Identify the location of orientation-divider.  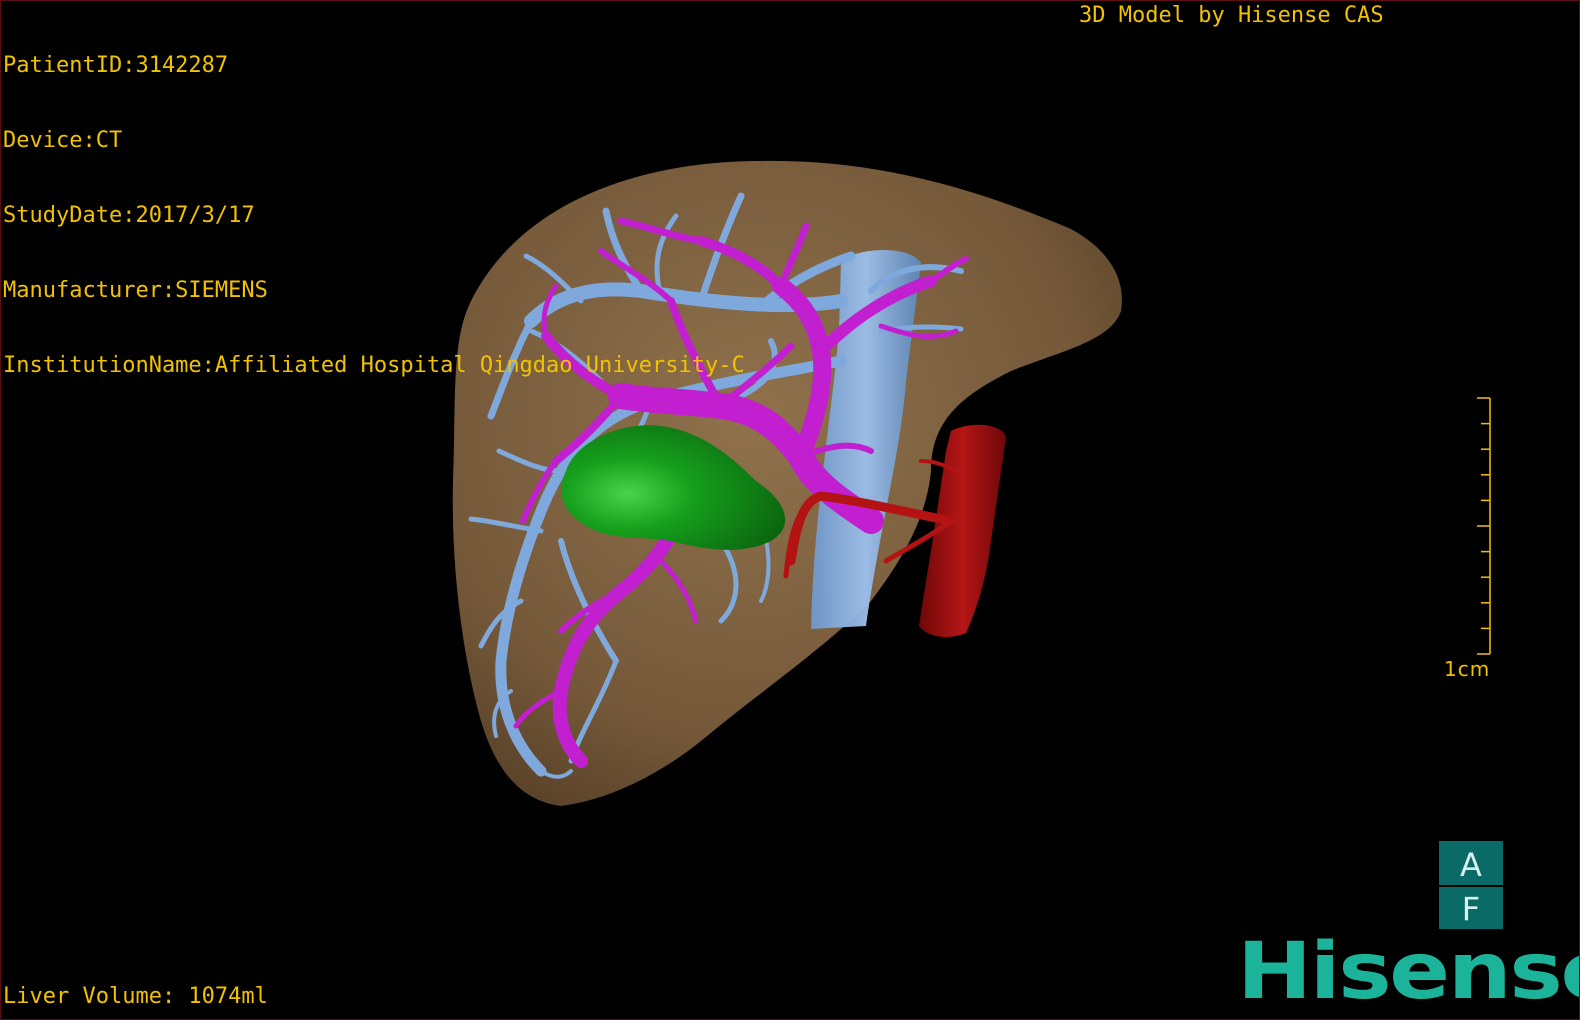
(1471, 886).